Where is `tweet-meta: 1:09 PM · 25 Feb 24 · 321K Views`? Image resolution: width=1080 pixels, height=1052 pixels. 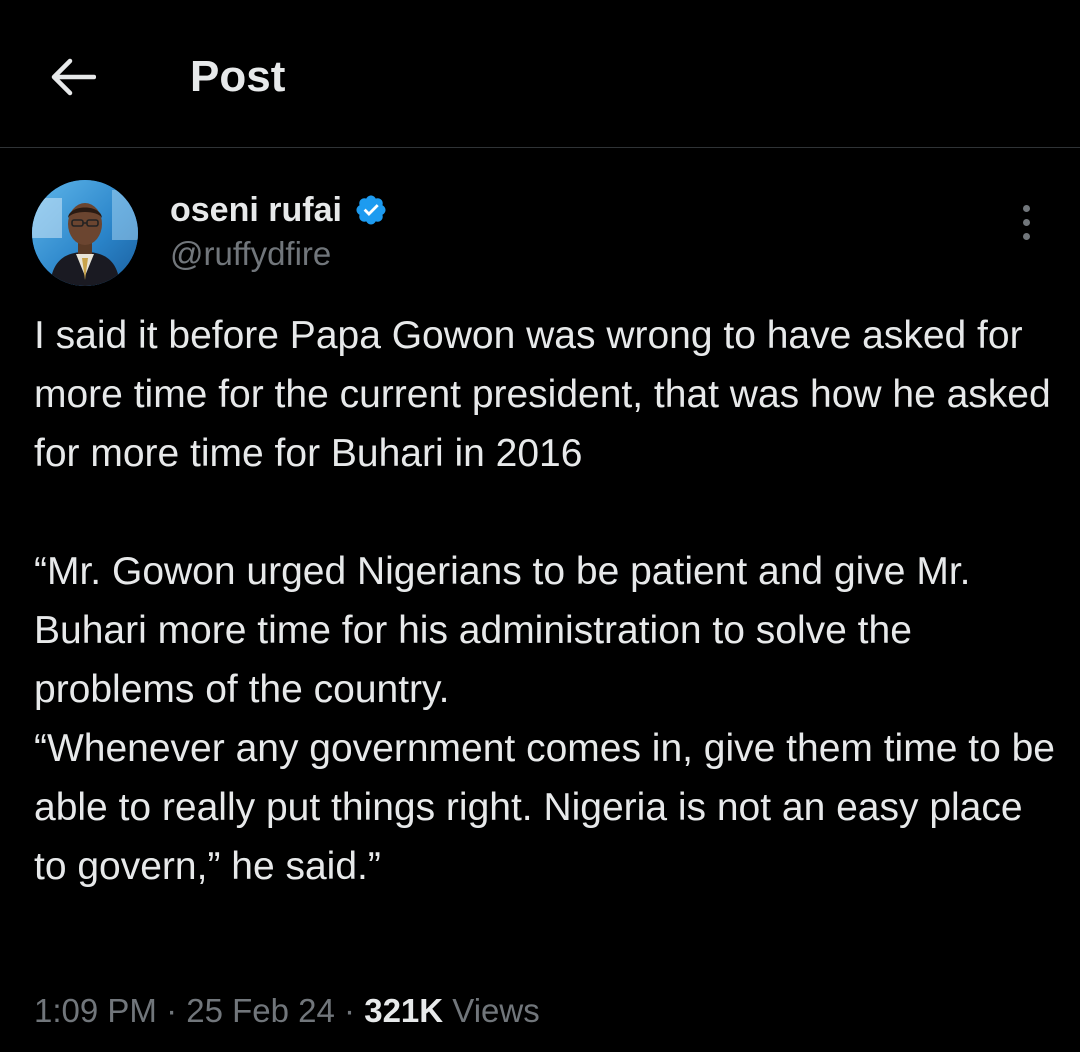
tweet-meta: 1:09 PM · 25 Feb 24 · 321K Views is located at coordinates (287, 1011).